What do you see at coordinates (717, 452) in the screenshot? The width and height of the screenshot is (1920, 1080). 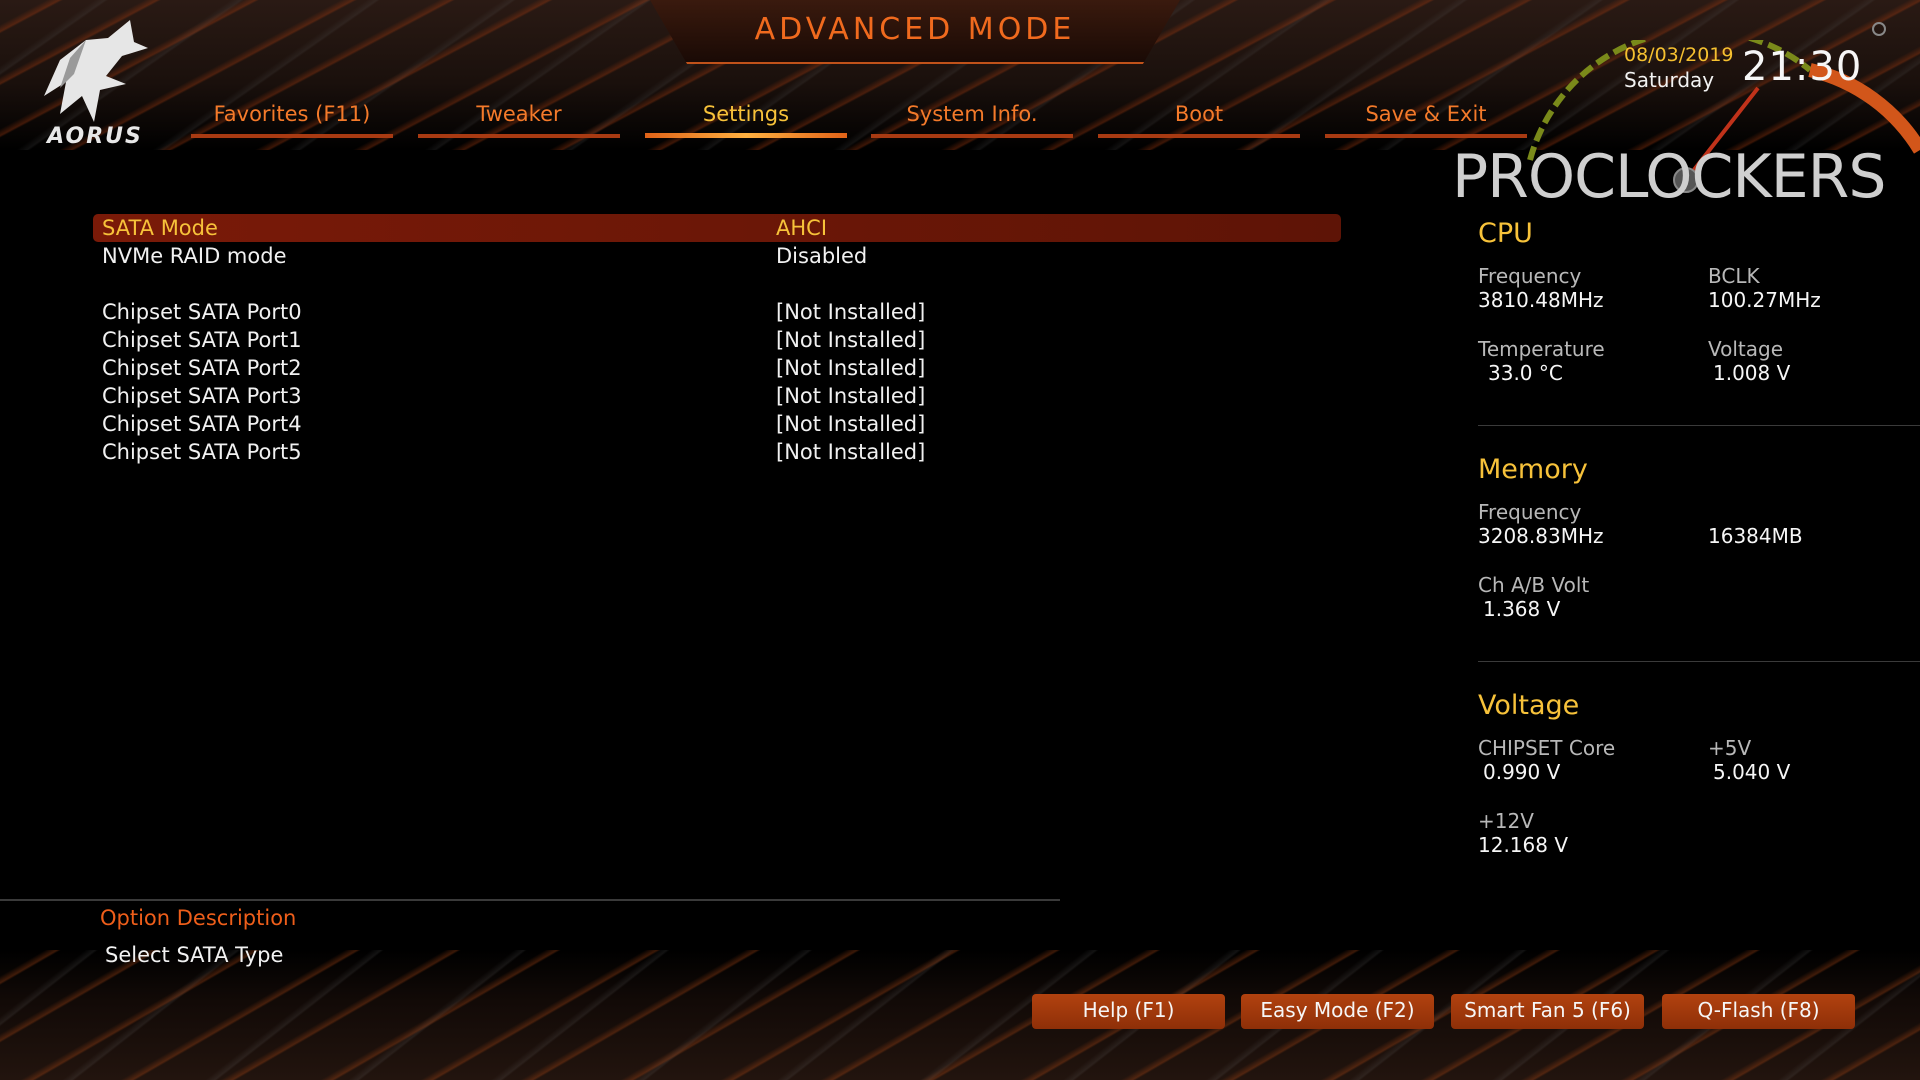 I see `setting-row-sata-port5: Chipset SATA Port5 [Not Installed]` at bounding box center [717, 452].